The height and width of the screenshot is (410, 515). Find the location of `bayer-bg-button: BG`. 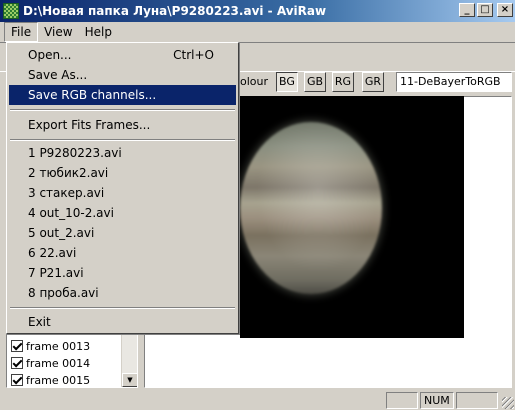

bayer-bg-button: BG is located at coordinates (287, 82).